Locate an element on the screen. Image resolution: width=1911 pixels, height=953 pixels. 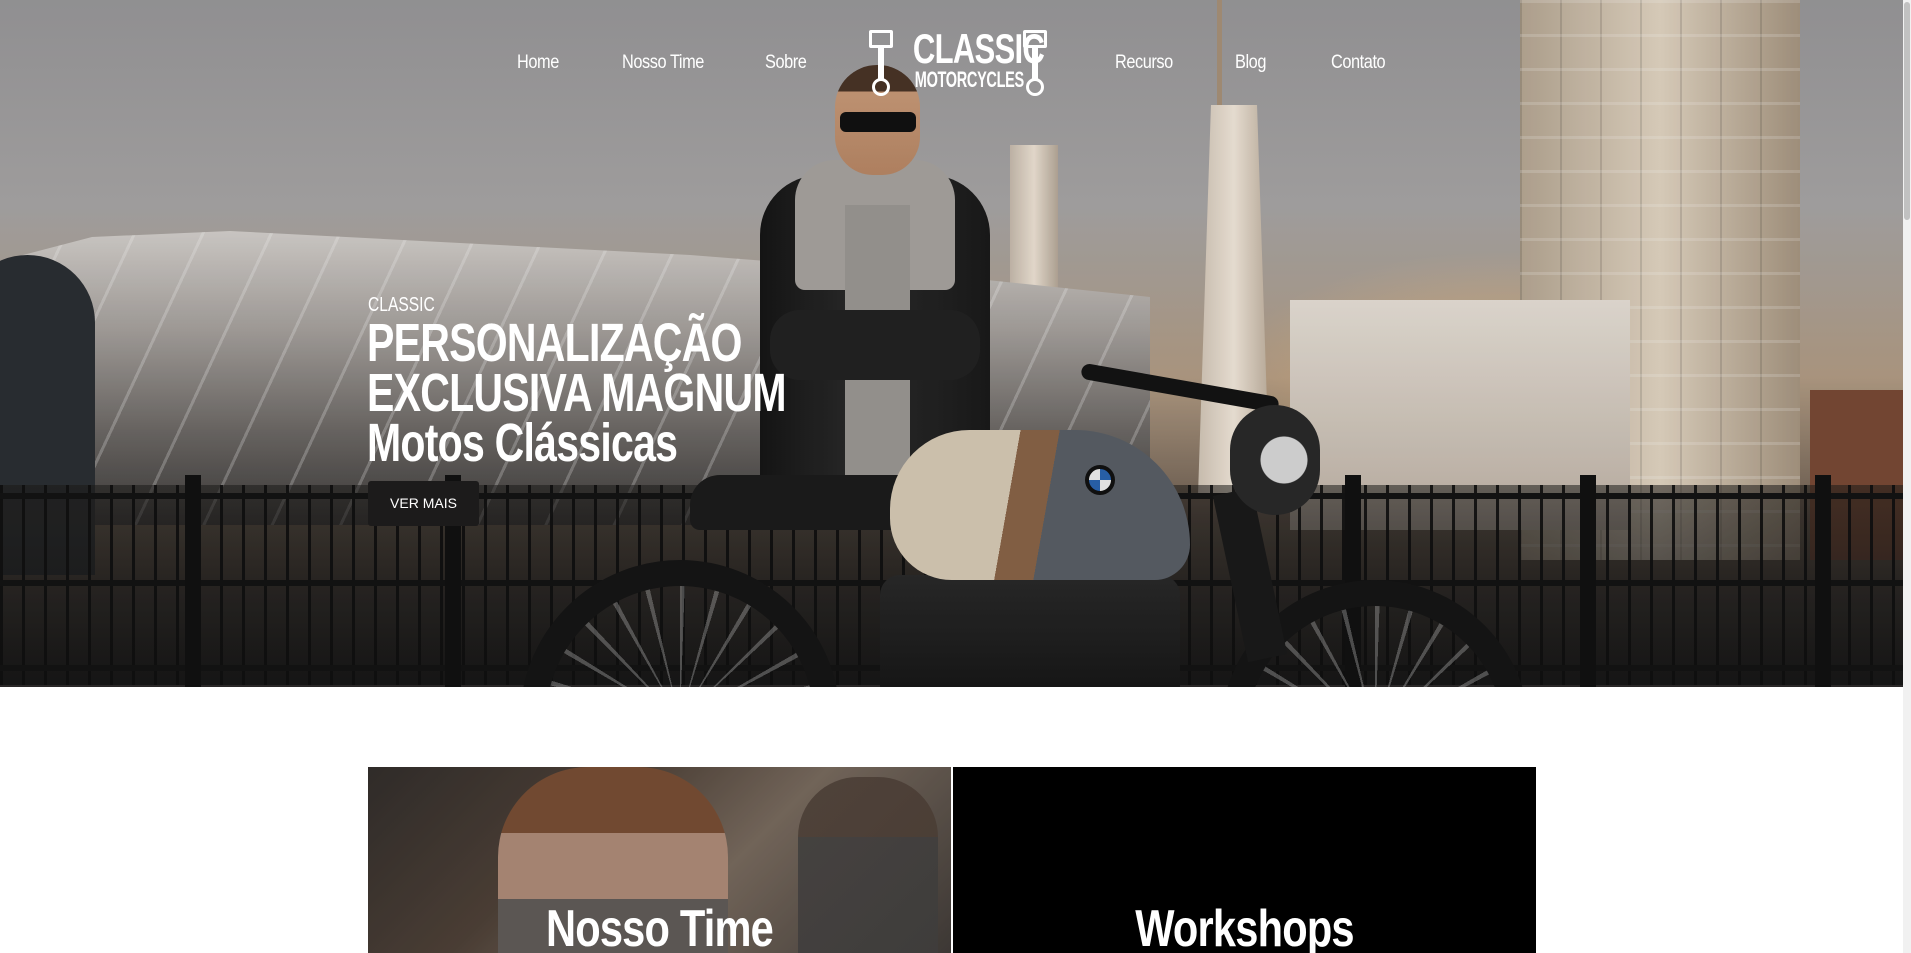
nav-sobre: Sobre is located at coordinates (786, 63).